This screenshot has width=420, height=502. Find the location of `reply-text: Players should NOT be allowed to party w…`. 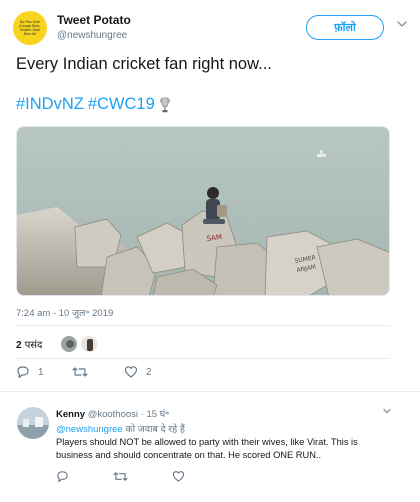

reply-text: Players should NOT be allowed to party w… is located at coordinates (207, 448).